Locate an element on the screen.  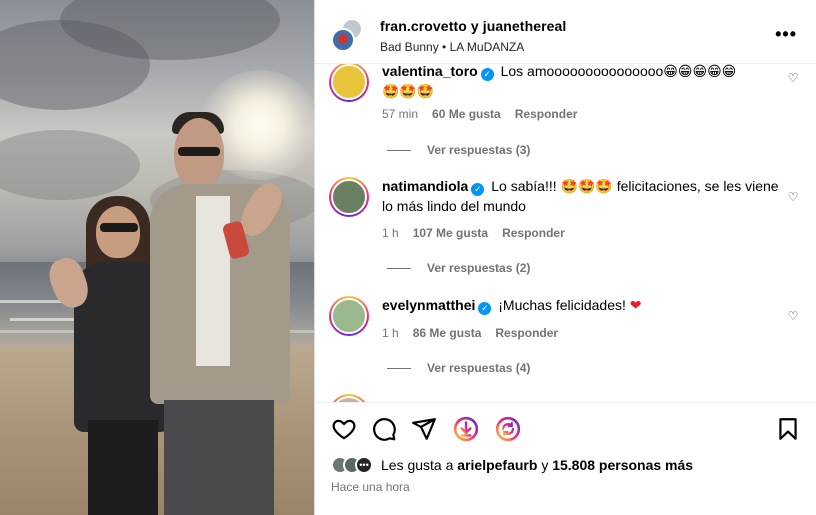
wave-foam is located at coordinates (45, 319).